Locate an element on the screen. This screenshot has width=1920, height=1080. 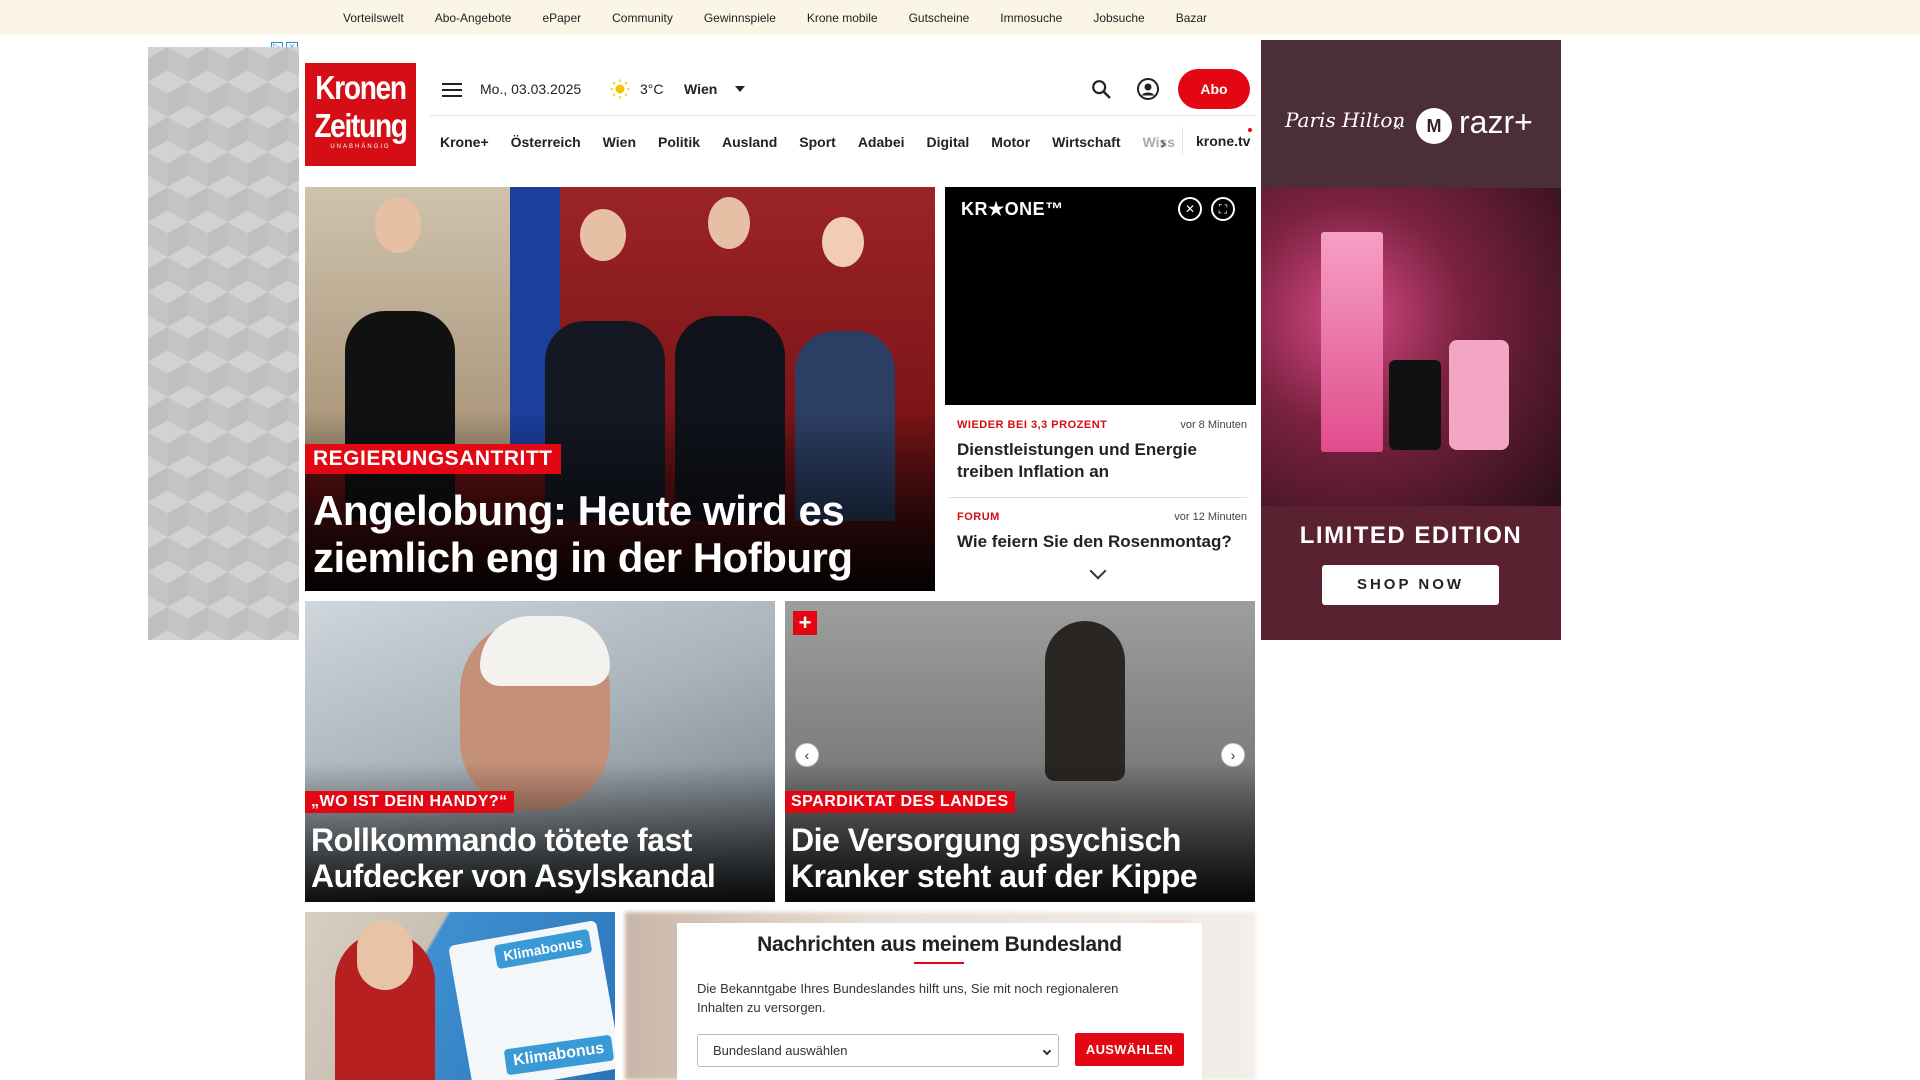
ticker-time: vor 8 Minuten is located at coordinates (1213, 425).